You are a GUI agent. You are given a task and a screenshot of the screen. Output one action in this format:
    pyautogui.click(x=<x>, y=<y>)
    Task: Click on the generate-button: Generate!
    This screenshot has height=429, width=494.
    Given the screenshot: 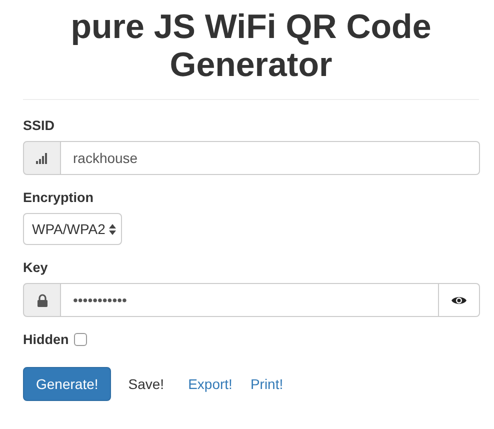 What is the action you would take?
    pyautogui.click(x=67, y=384)
    